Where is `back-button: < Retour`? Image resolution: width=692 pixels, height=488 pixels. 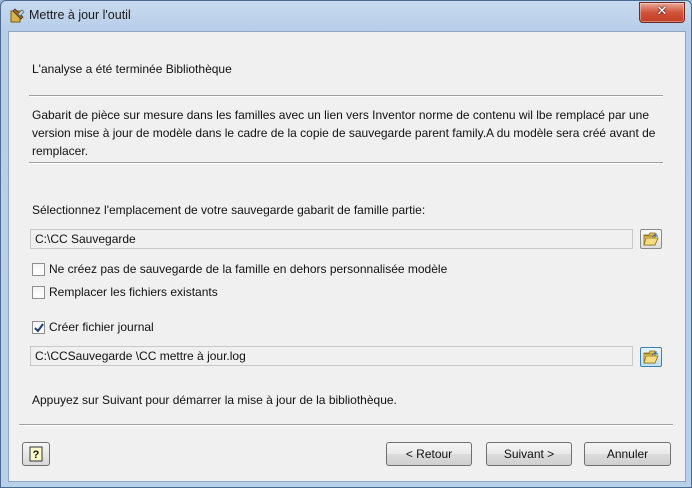
back-button: < Retour is located at coordinates (429, 454).